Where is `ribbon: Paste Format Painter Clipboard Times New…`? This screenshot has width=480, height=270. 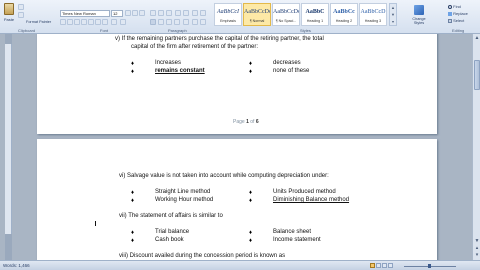 ribbon: Paste Format Painter Clipboard Times New… is located at coordinates (240, 17).